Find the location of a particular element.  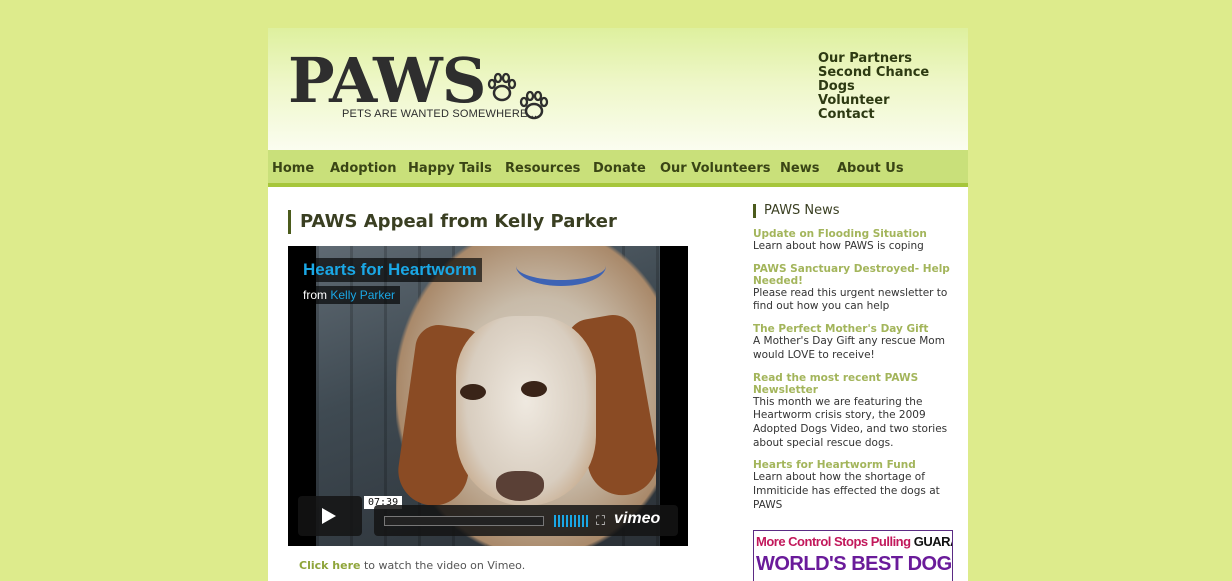

dog-image-collar is located at coordinates (561, 266).